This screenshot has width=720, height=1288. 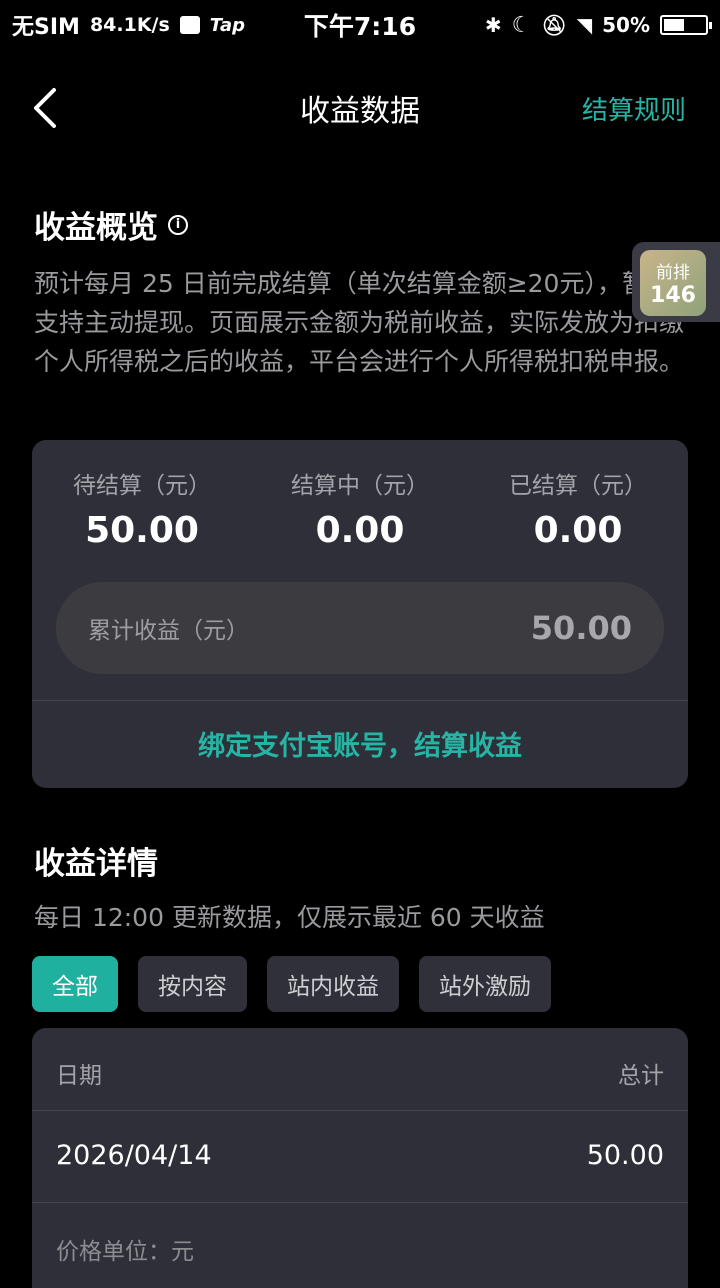 What do you see at coordinates (578, 486) in the screenshot?
I see `stat-label: 已结算（元）` at bounding box center [578, 486].